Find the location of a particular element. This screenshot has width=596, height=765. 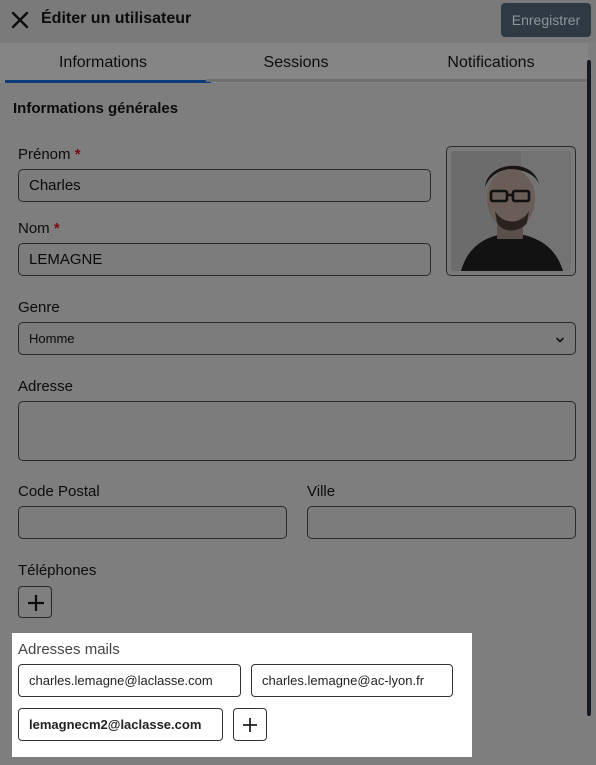

tab-sessions: Sessions is located at coordinates (296, 63).